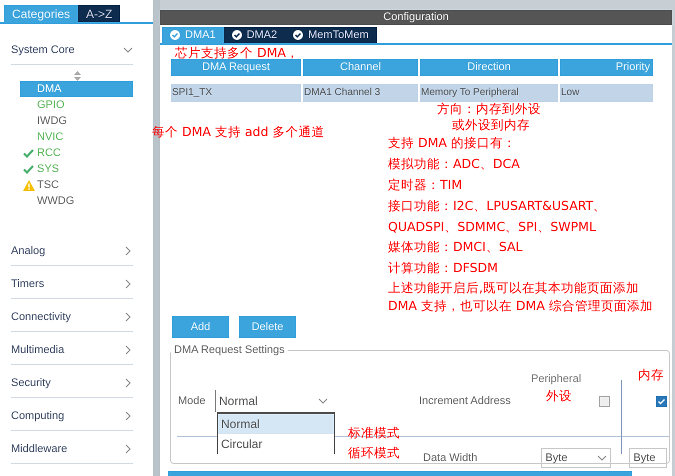  What do you see at coordinates (276, 444) in the screenshot?
I see `dropdown-option: Circular` at bounding box center [276, 444].